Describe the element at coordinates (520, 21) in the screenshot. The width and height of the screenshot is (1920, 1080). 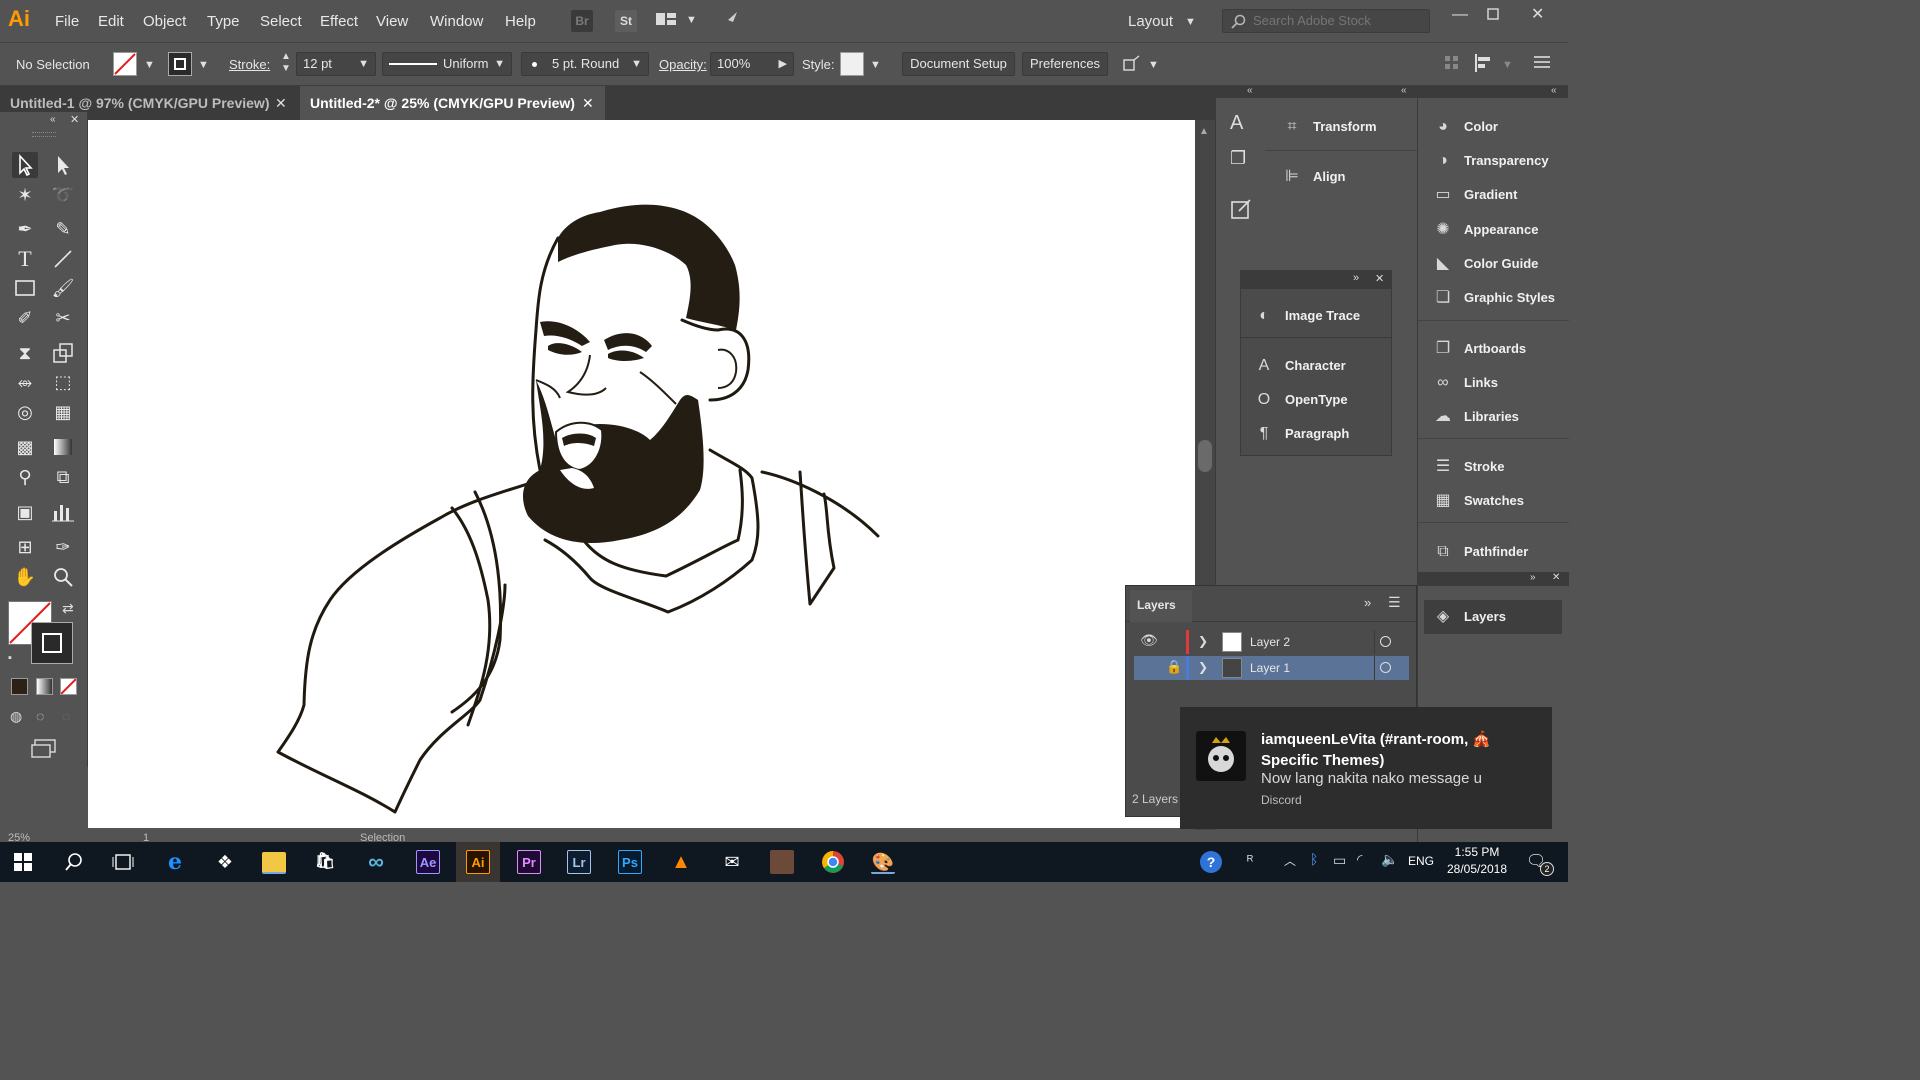
I see `menu-help: Help` at that location.